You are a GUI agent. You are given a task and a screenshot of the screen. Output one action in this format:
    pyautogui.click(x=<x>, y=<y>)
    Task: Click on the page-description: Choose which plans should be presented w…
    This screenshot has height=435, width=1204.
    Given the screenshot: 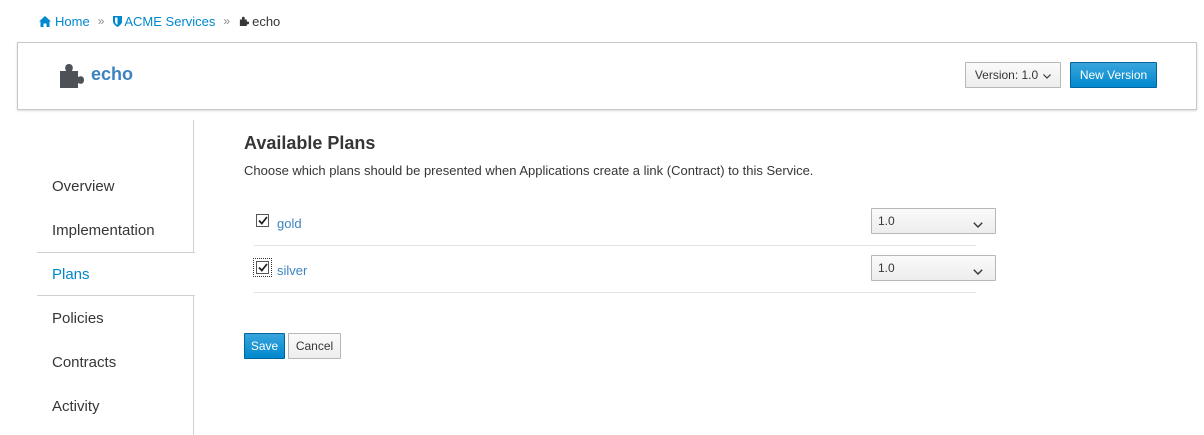 What is the action you would take?
    pyautogui.click(x=529, y=170)
    